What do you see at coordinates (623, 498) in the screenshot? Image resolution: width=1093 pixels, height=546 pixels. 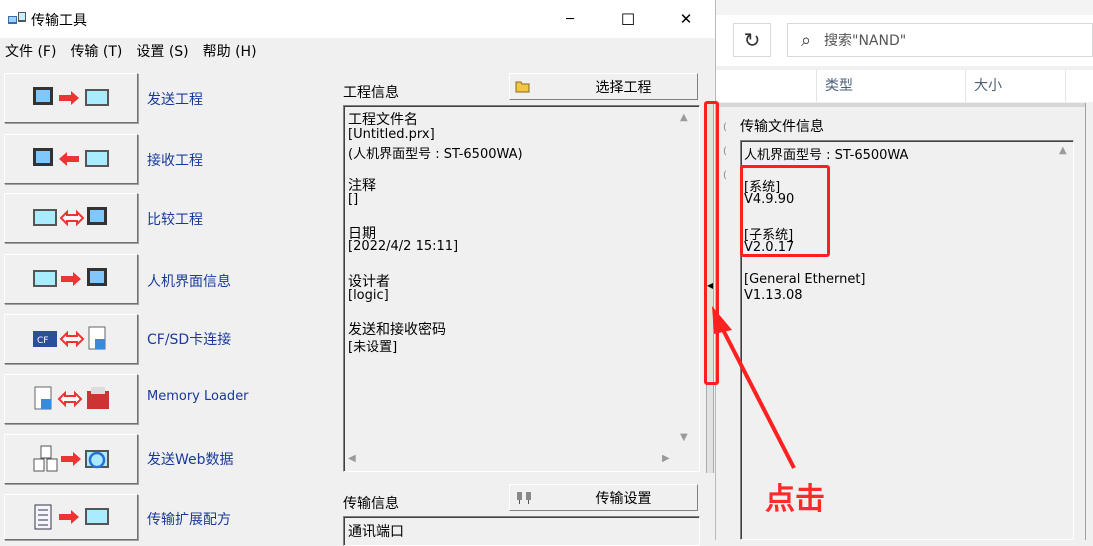 I see `transfer-settings-label: 传输设置` at bounding box center [623, 498].